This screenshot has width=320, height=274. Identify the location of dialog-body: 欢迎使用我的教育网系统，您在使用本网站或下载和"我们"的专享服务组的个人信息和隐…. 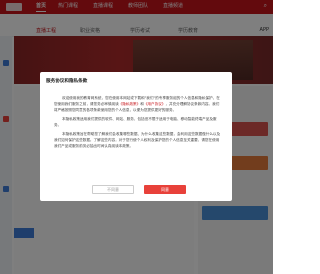
(138, 123).